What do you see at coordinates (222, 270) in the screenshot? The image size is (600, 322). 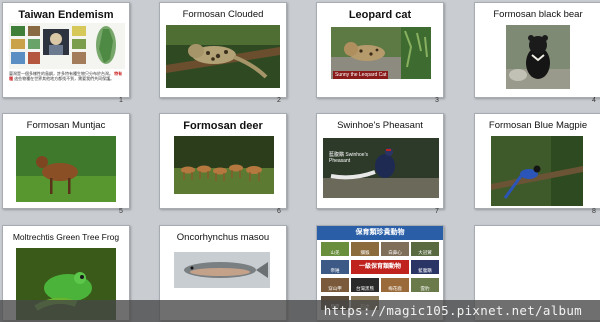 I see `salmon-photo` at bounding box center [222, 270].